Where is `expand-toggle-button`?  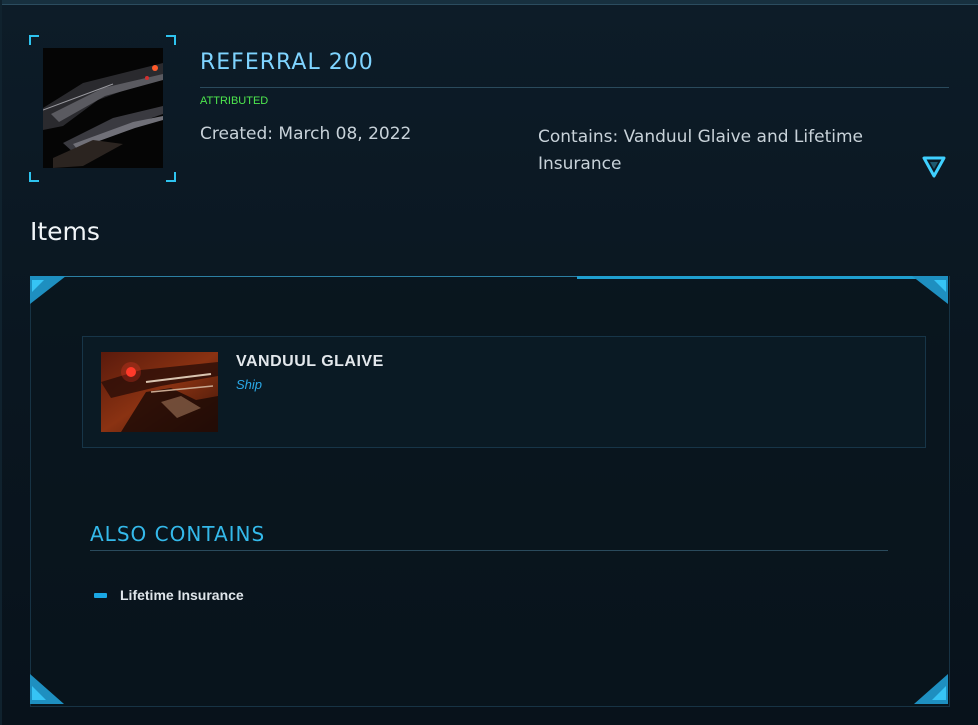 expand-toggle-button is located at coordinates (934, 167).